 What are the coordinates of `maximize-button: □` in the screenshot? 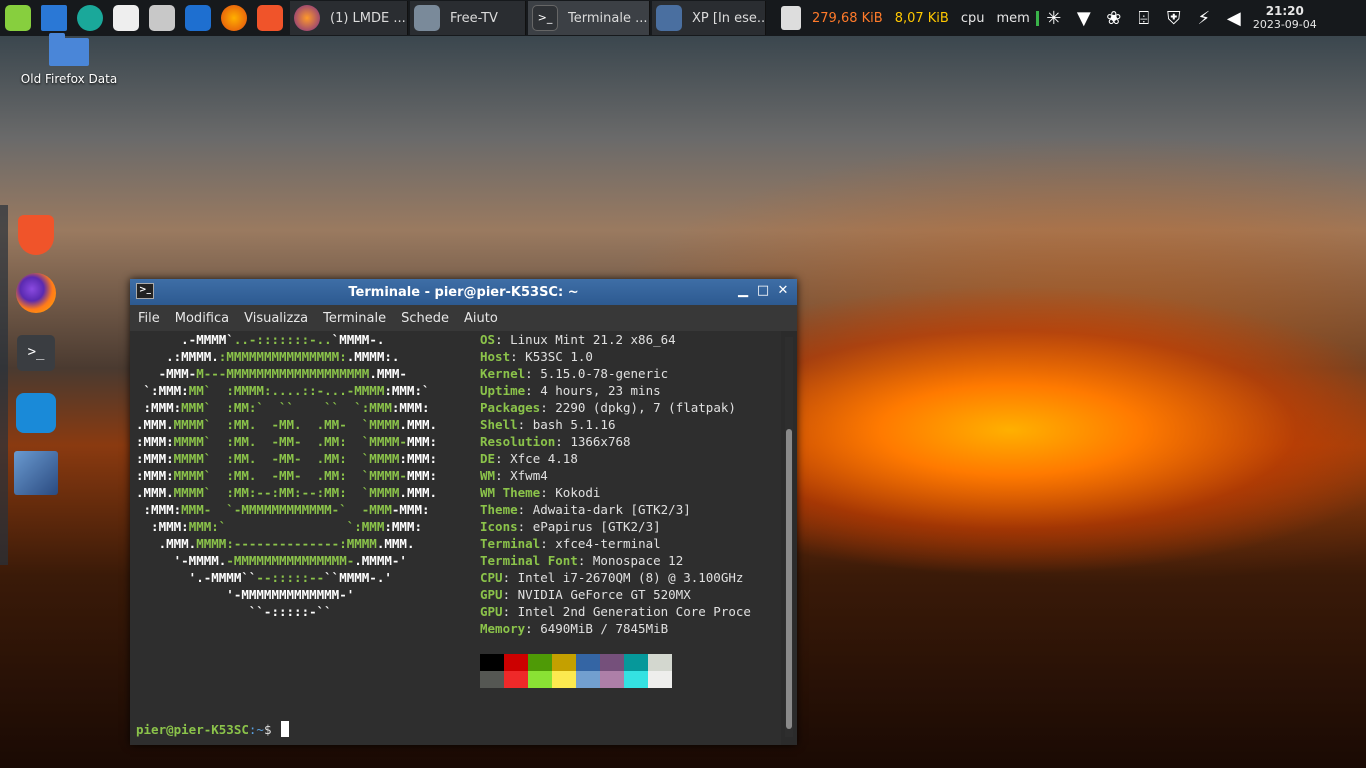 It's located at (763, 291).